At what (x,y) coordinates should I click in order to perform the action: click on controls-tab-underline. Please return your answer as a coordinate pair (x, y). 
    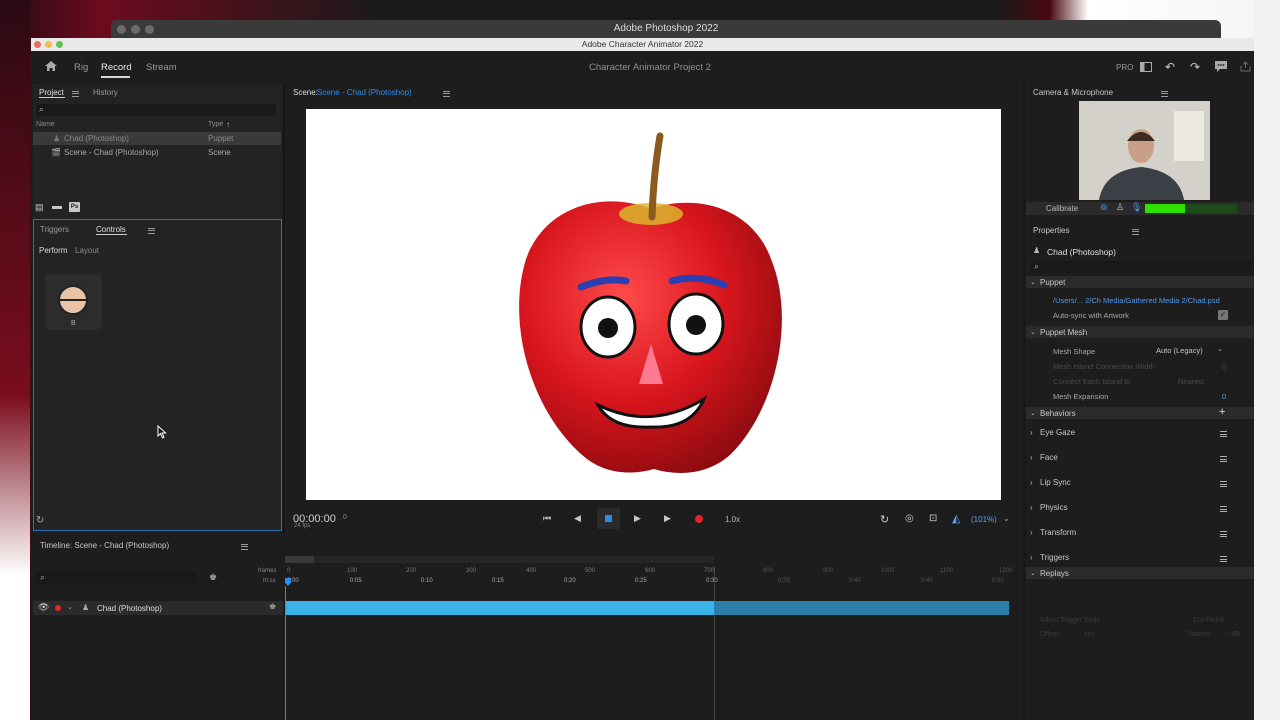
    Looking at the image, I should click on (111, 234).